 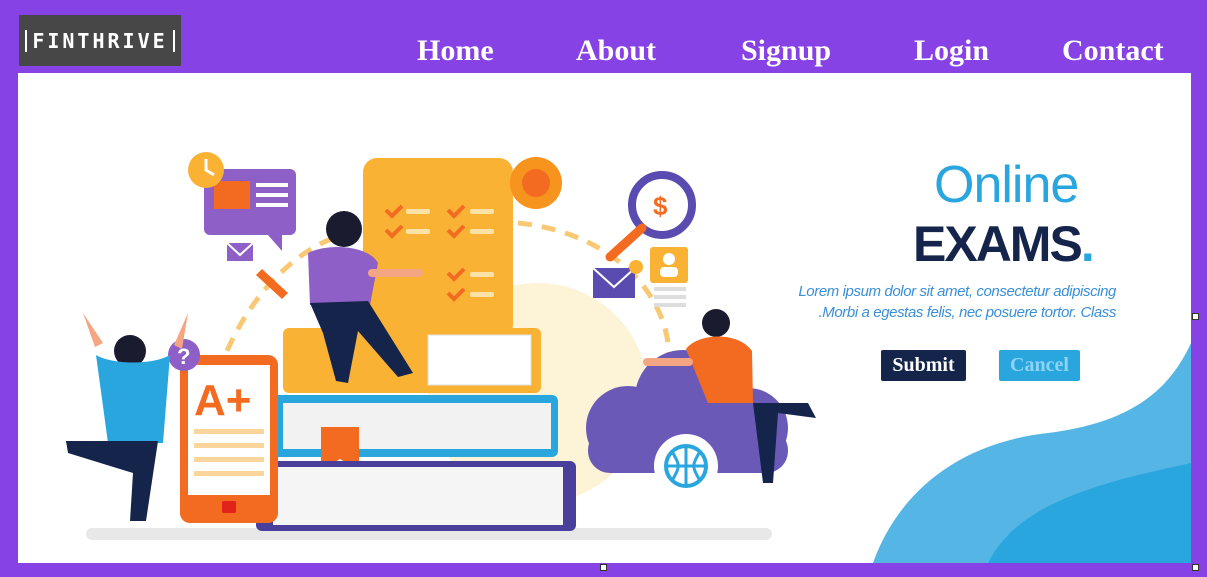 I want to click on student-girl-left, so click(x=127, y=417).